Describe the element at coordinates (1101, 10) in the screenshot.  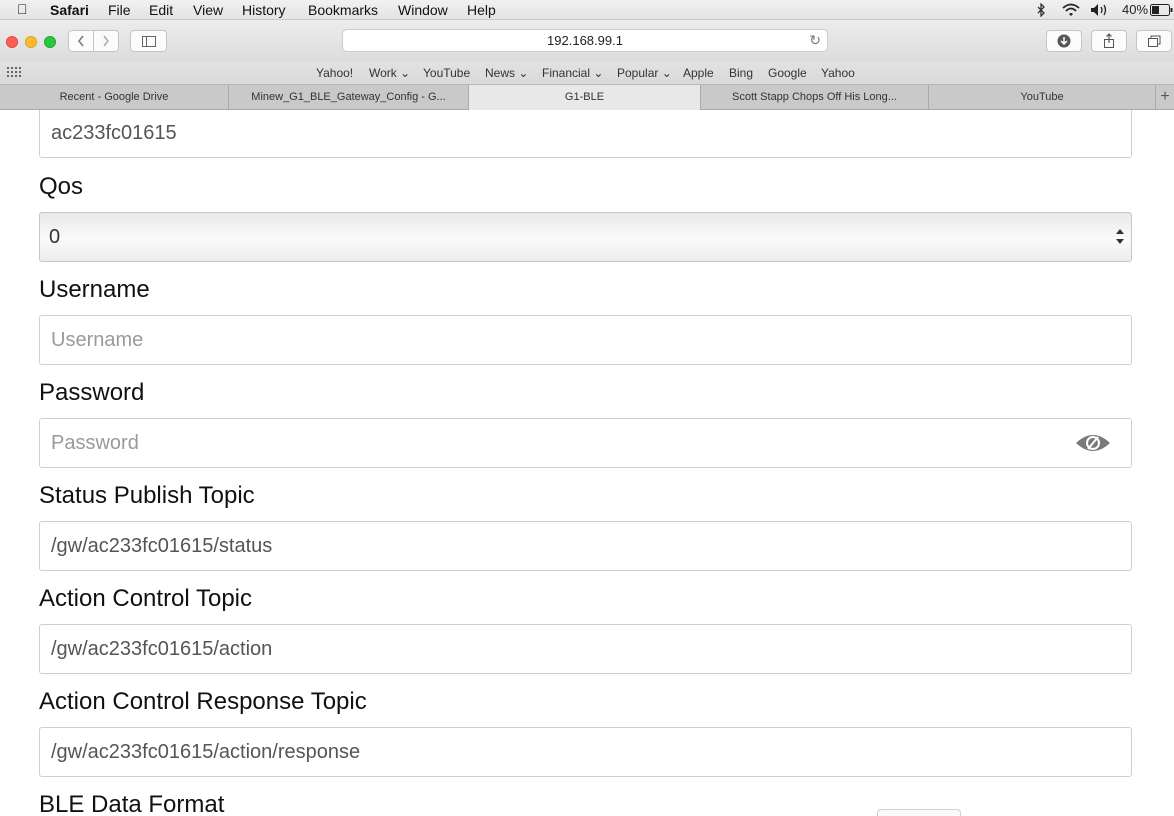
I see `volume-icon` at that location.